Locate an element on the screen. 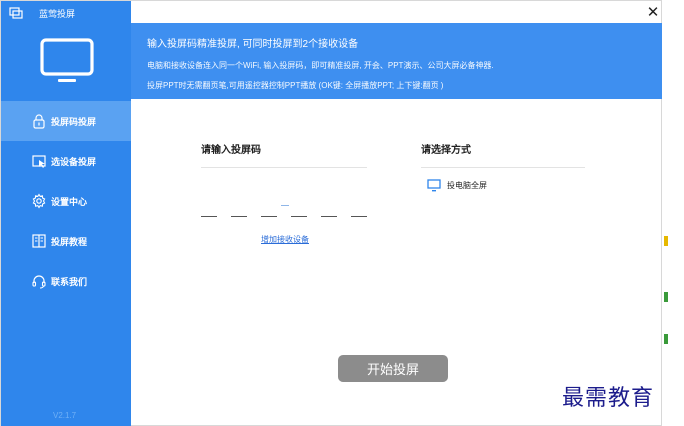 This screenshot has height=426, width=684. watermark-text: 最需教育 is located at coordinates (608, 398).